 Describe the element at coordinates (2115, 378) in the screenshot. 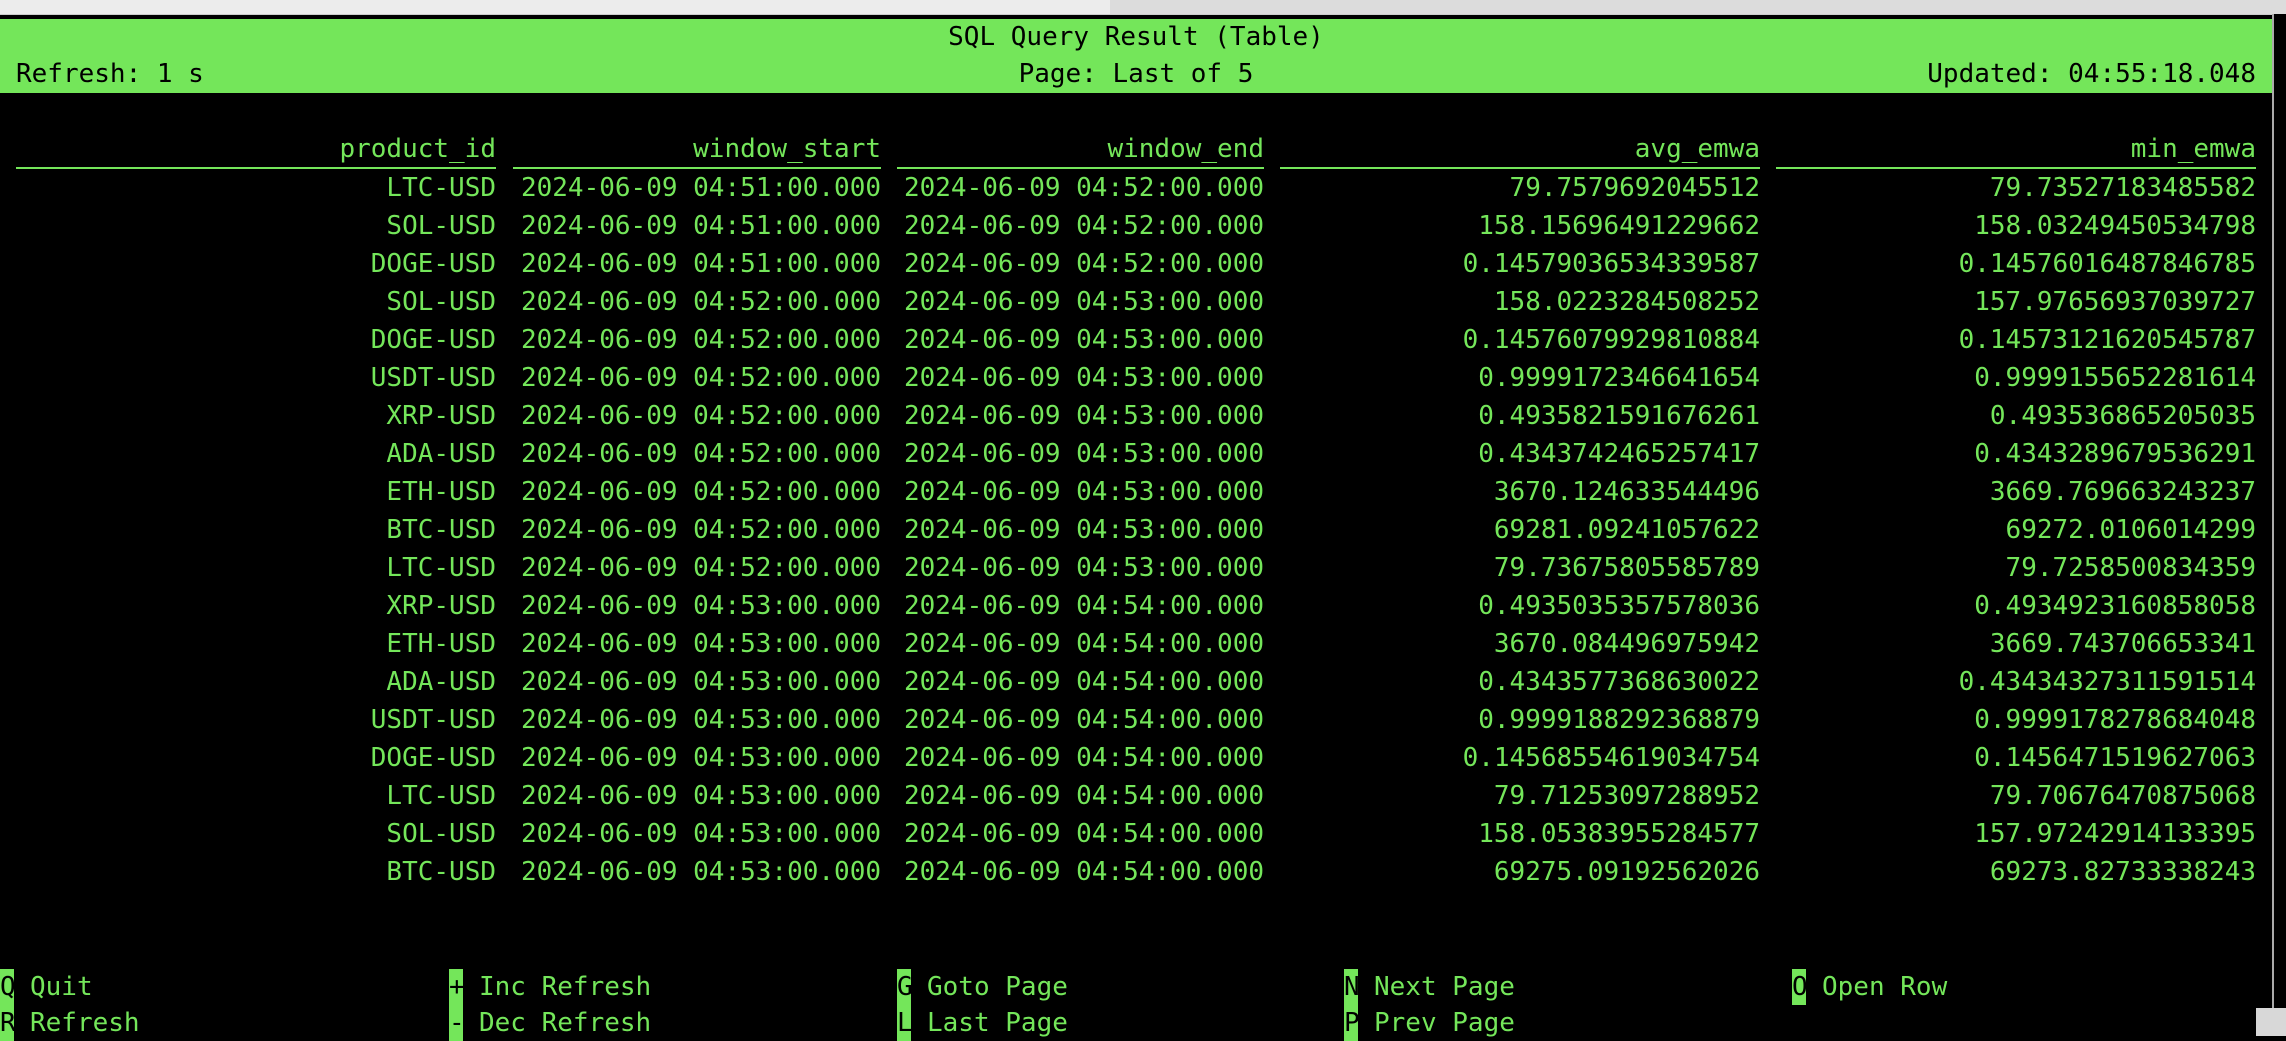

I see `cell-min-emwa: 0.9999155652281614` at that location.